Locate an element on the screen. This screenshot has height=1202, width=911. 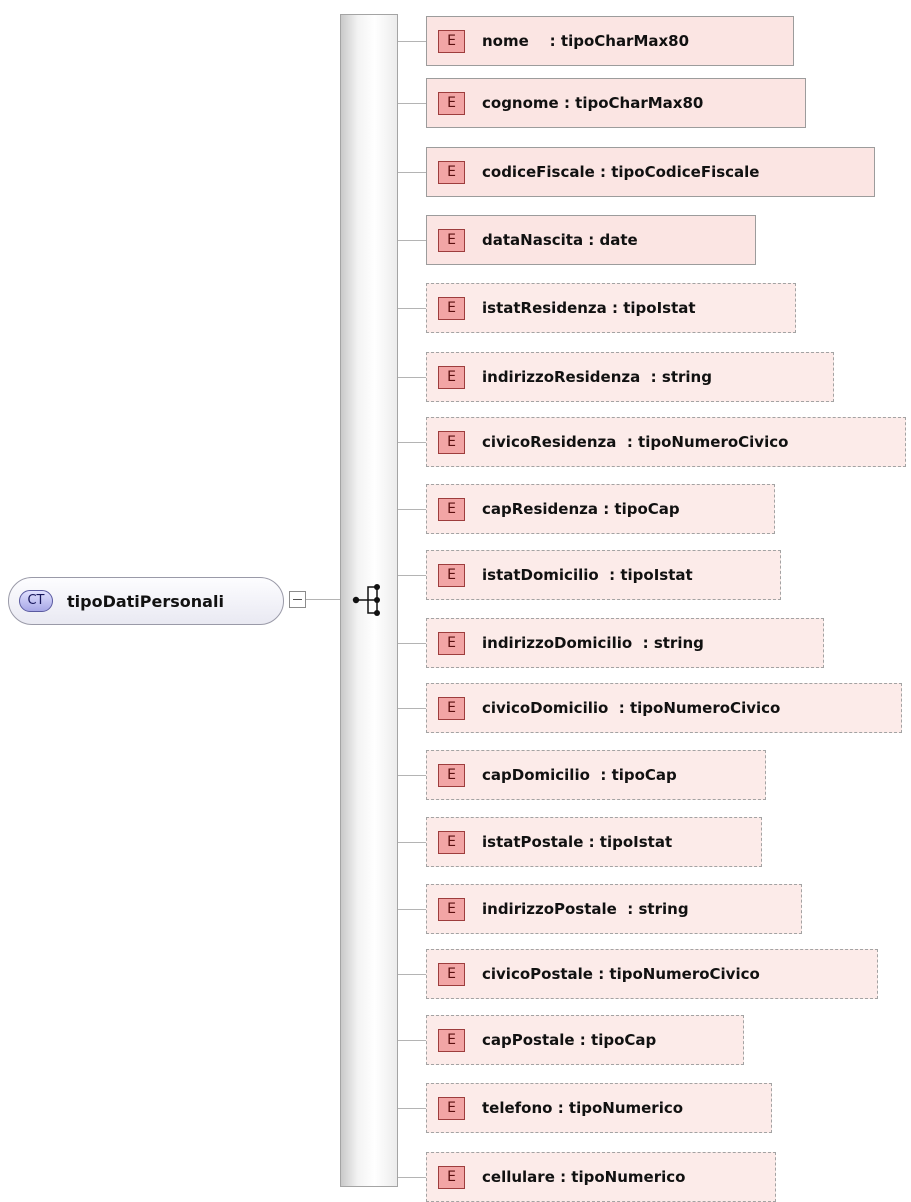
element-node: Enome : tipoCharMax80 is located at coordinates (610, 41).